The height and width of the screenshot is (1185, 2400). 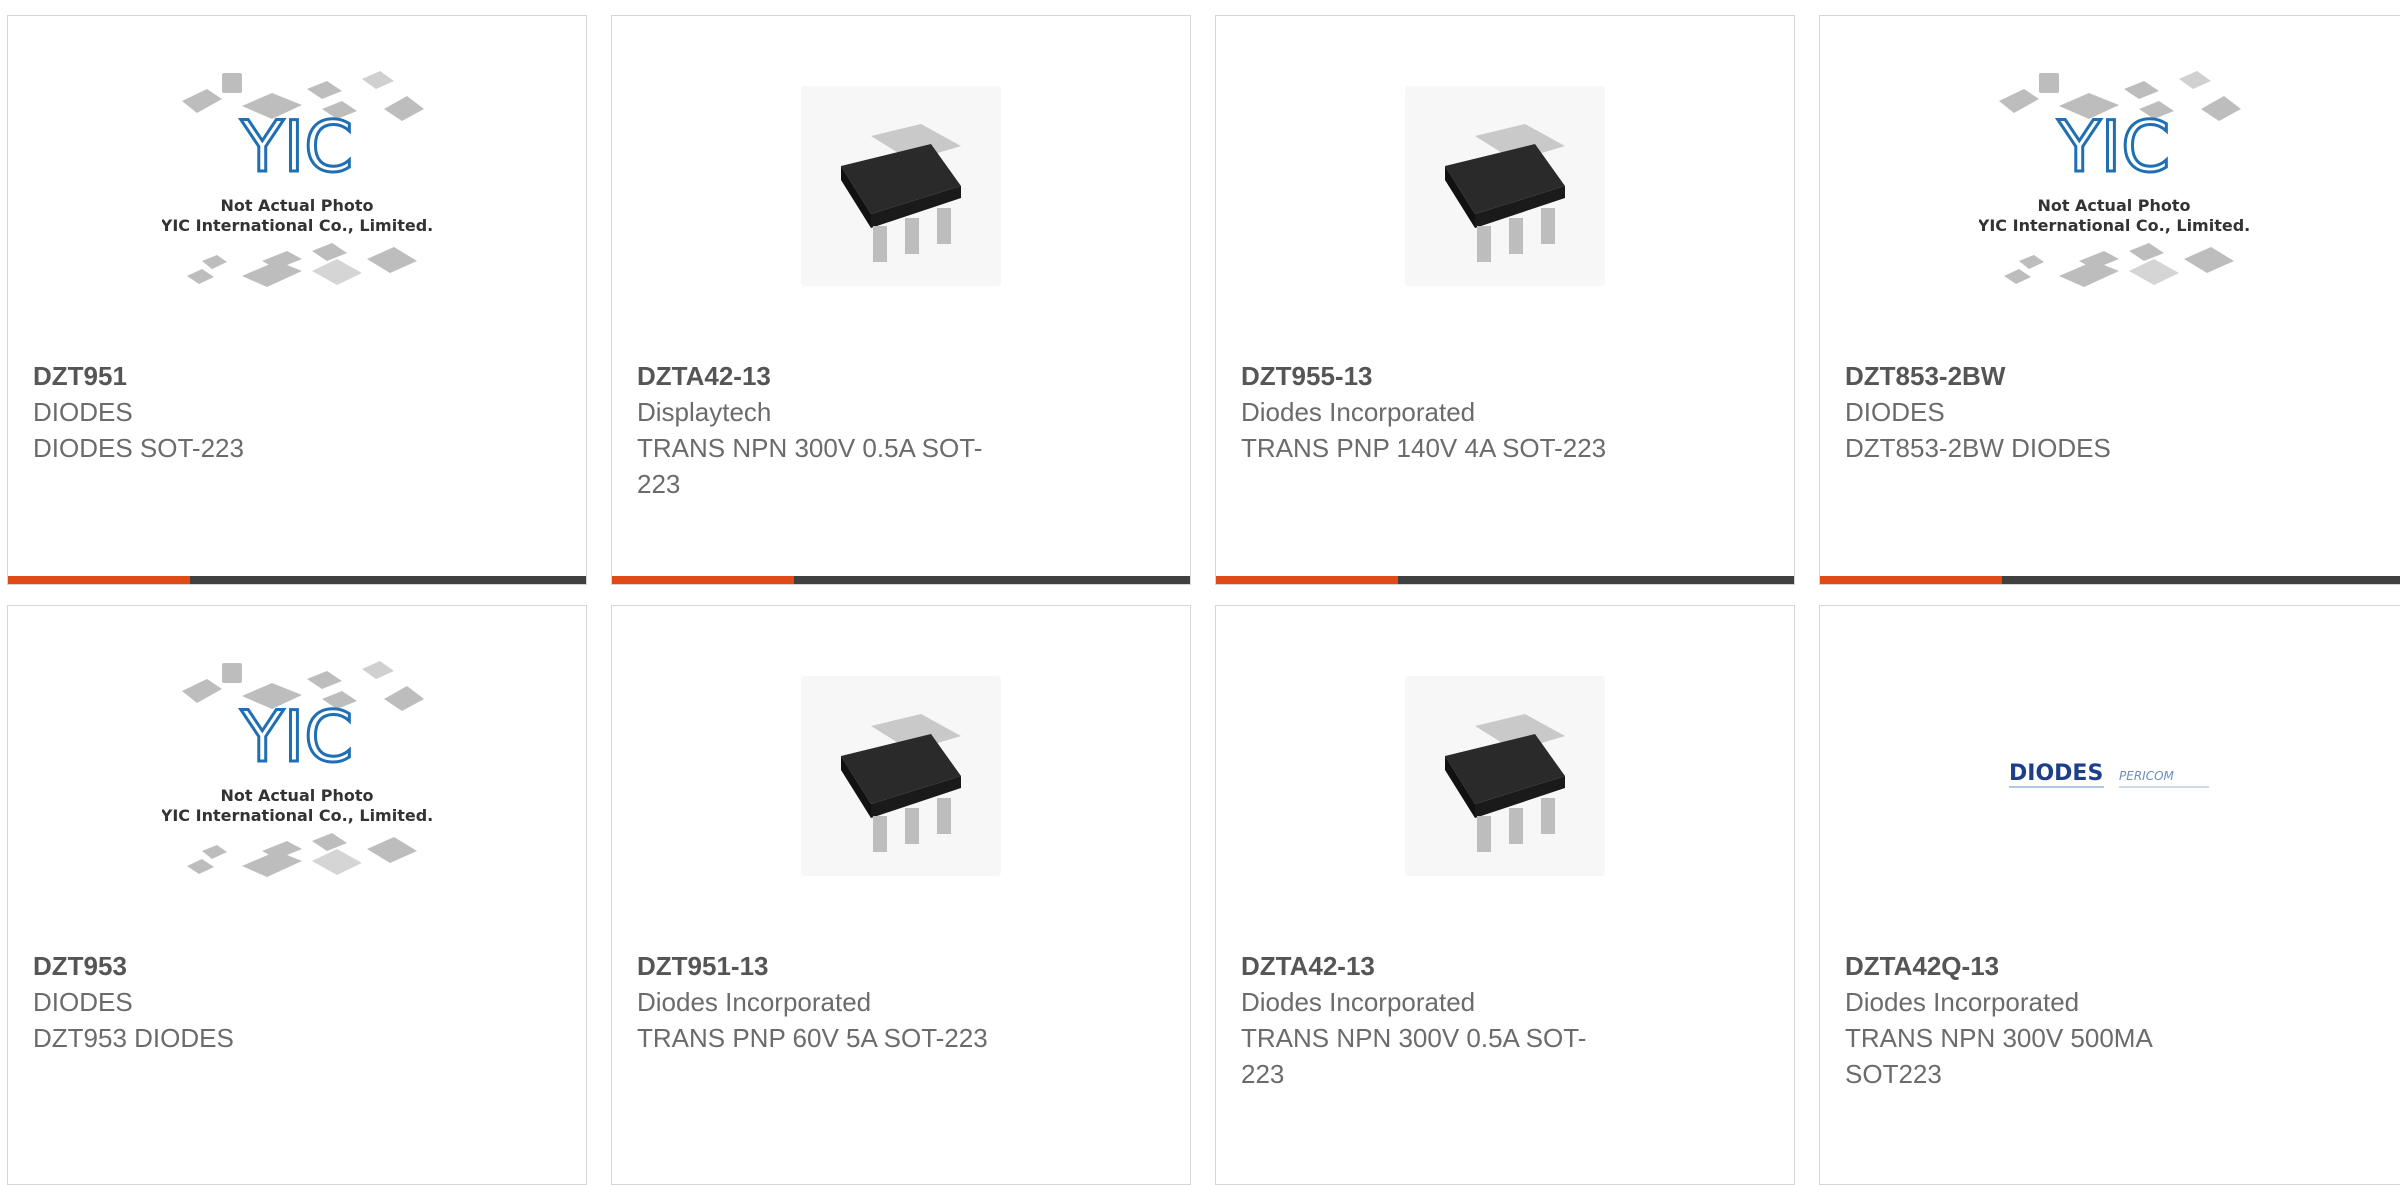 I want to click on diodes-pericom-logo: DIODES PERICOM, so click(x=2109, y=774).